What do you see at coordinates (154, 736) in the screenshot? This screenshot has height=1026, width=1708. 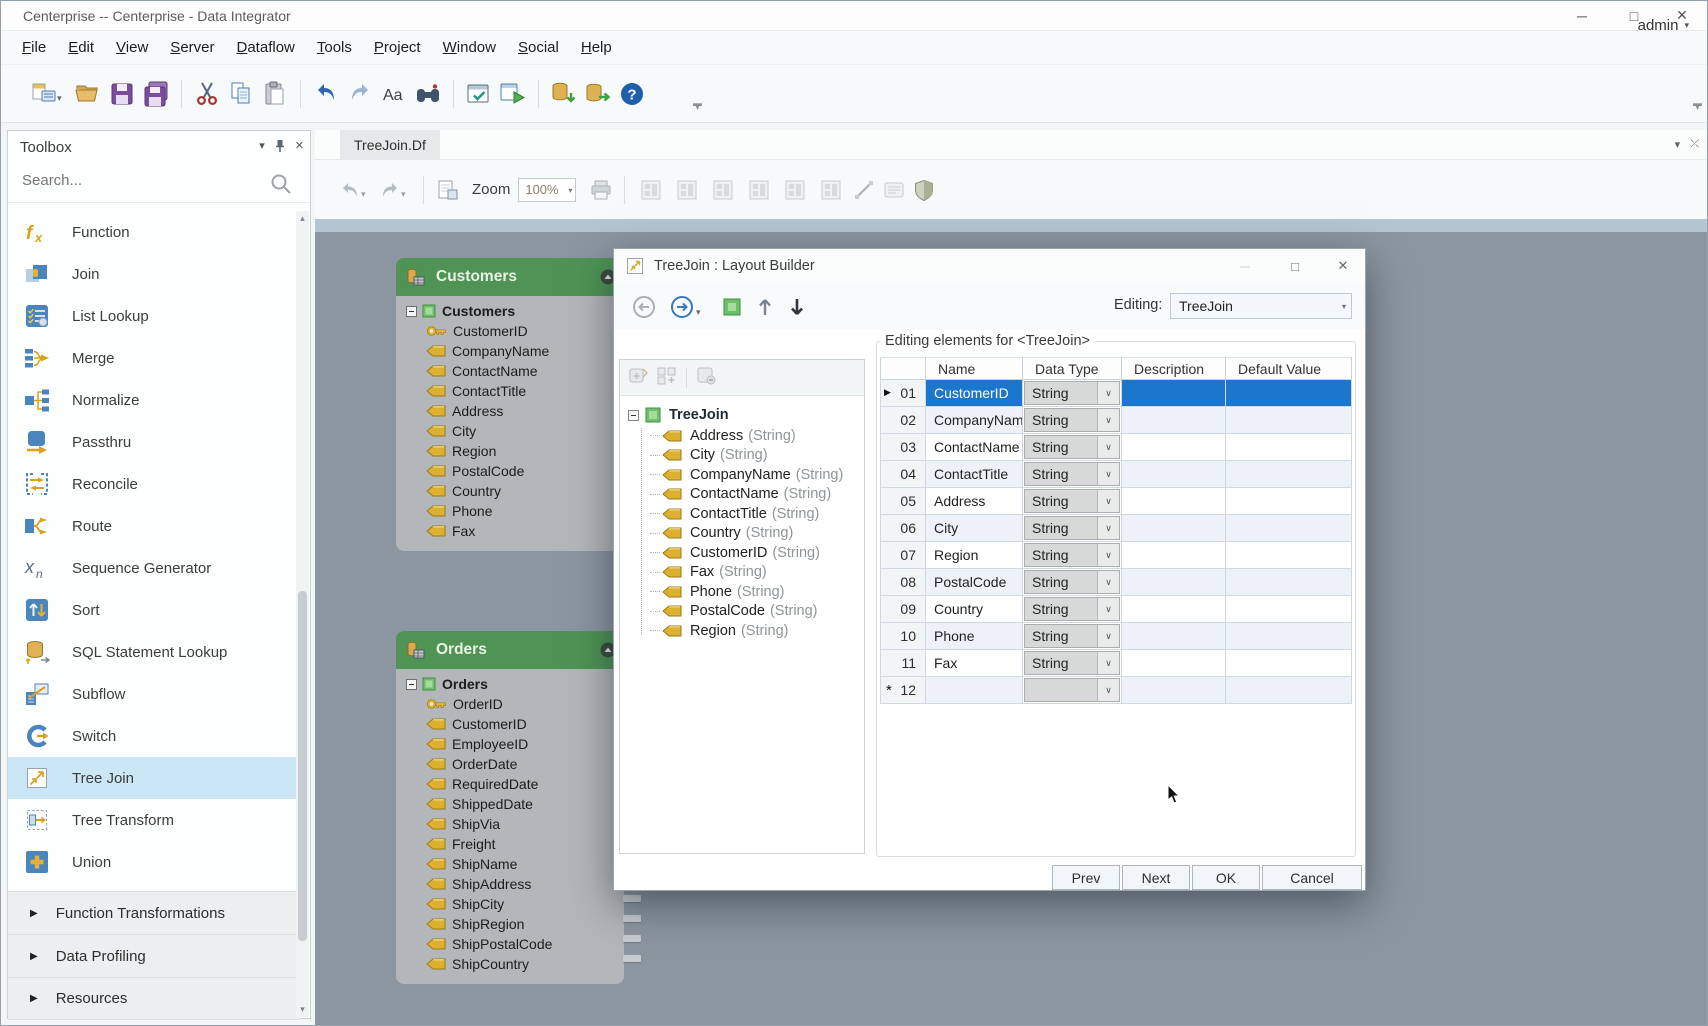 I see `toolbox-item-switch: Switch` at bounding box center [154, 736].